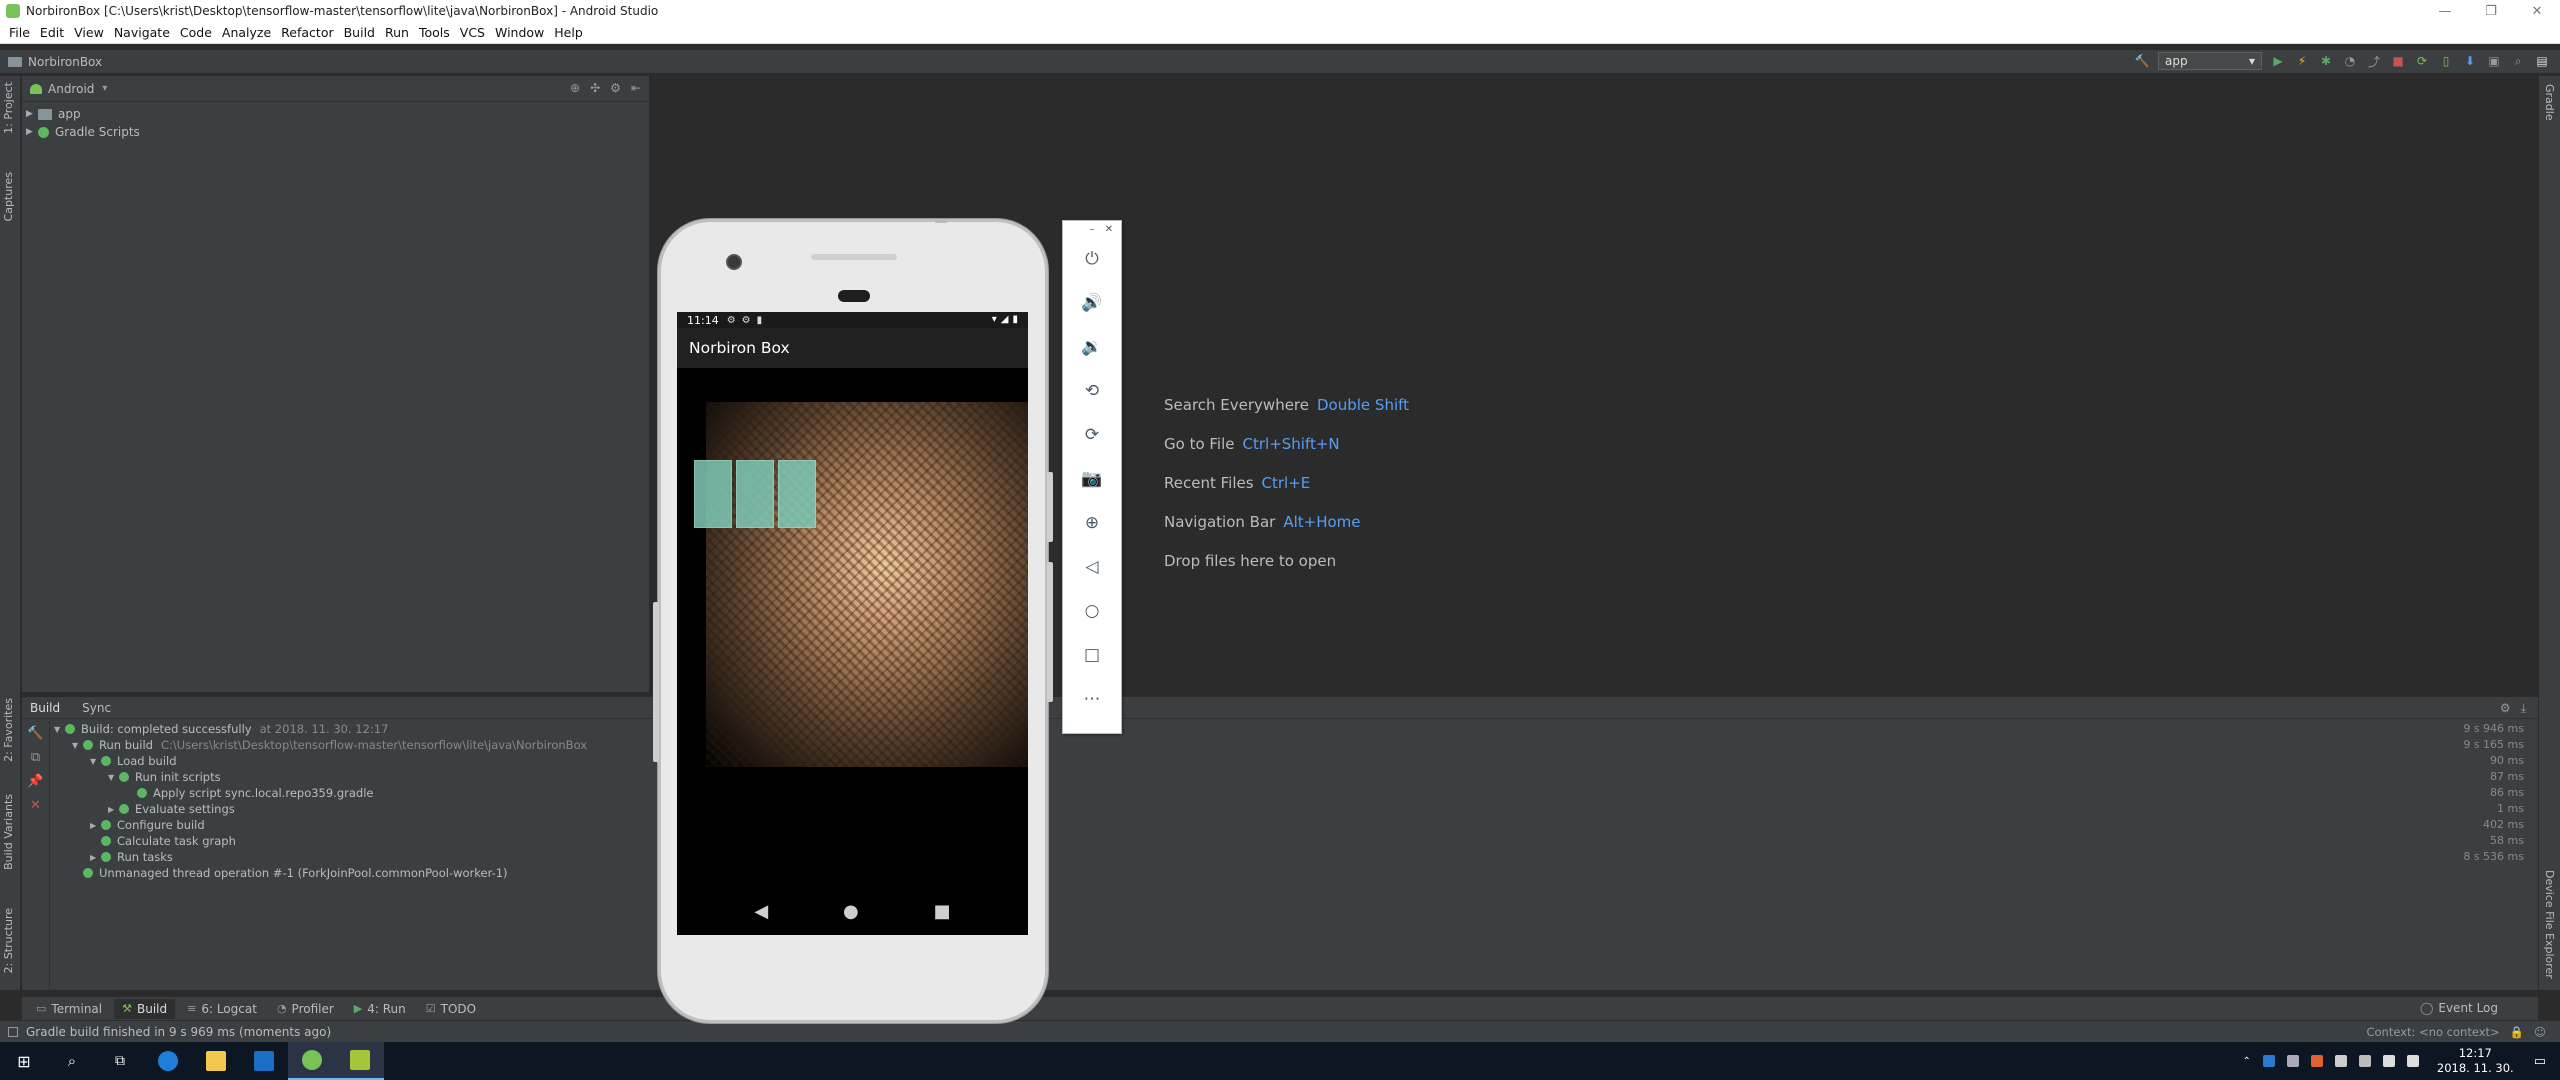 The width and height of the screenshot is (2560, 1080). Describe the element at coordinates (35, 733) in the screenshot. I see `hammer-icon: 🔨` at that location.